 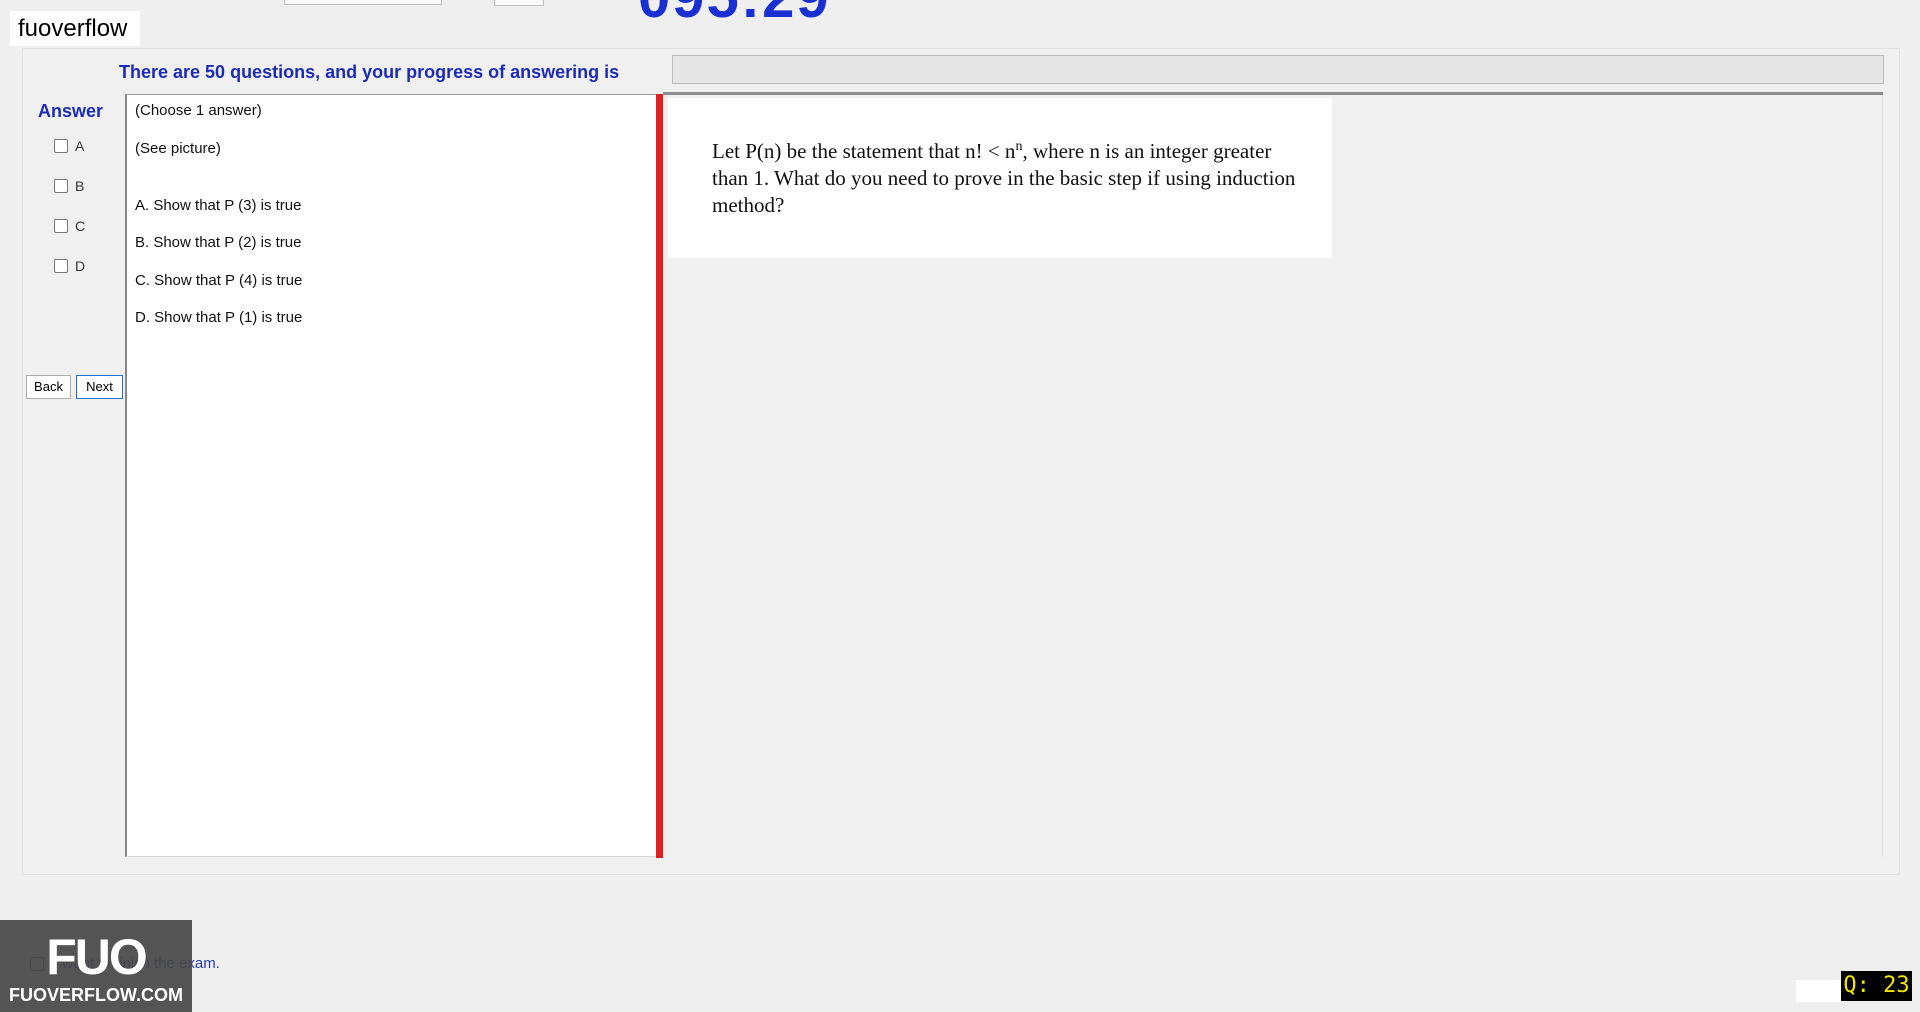 I want to click on fuoverflow-logo: FUO FUOVERFLOW.COM, so click(x=96, y=966).